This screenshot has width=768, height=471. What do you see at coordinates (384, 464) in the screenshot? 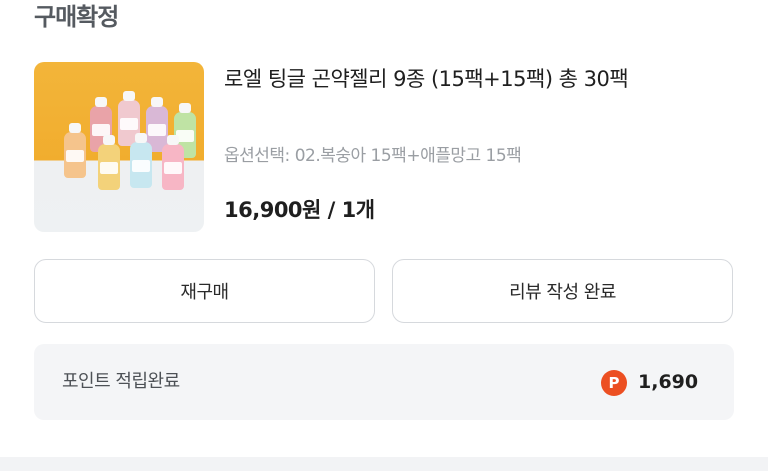
I see `section-divider` at bounding box center [384, 464].